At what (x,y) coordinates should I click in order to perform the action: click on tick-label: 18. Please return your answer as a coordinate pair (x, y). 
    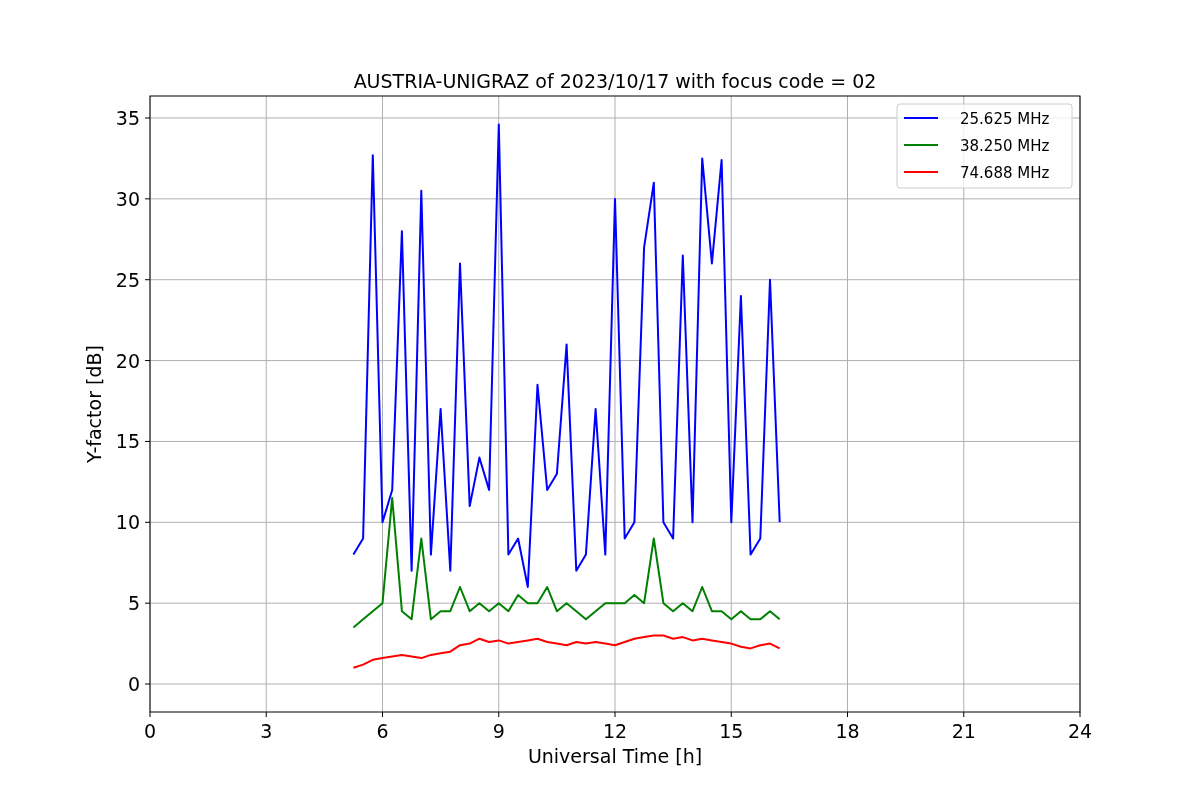
    Looking at the image, I should click on (847, 731).